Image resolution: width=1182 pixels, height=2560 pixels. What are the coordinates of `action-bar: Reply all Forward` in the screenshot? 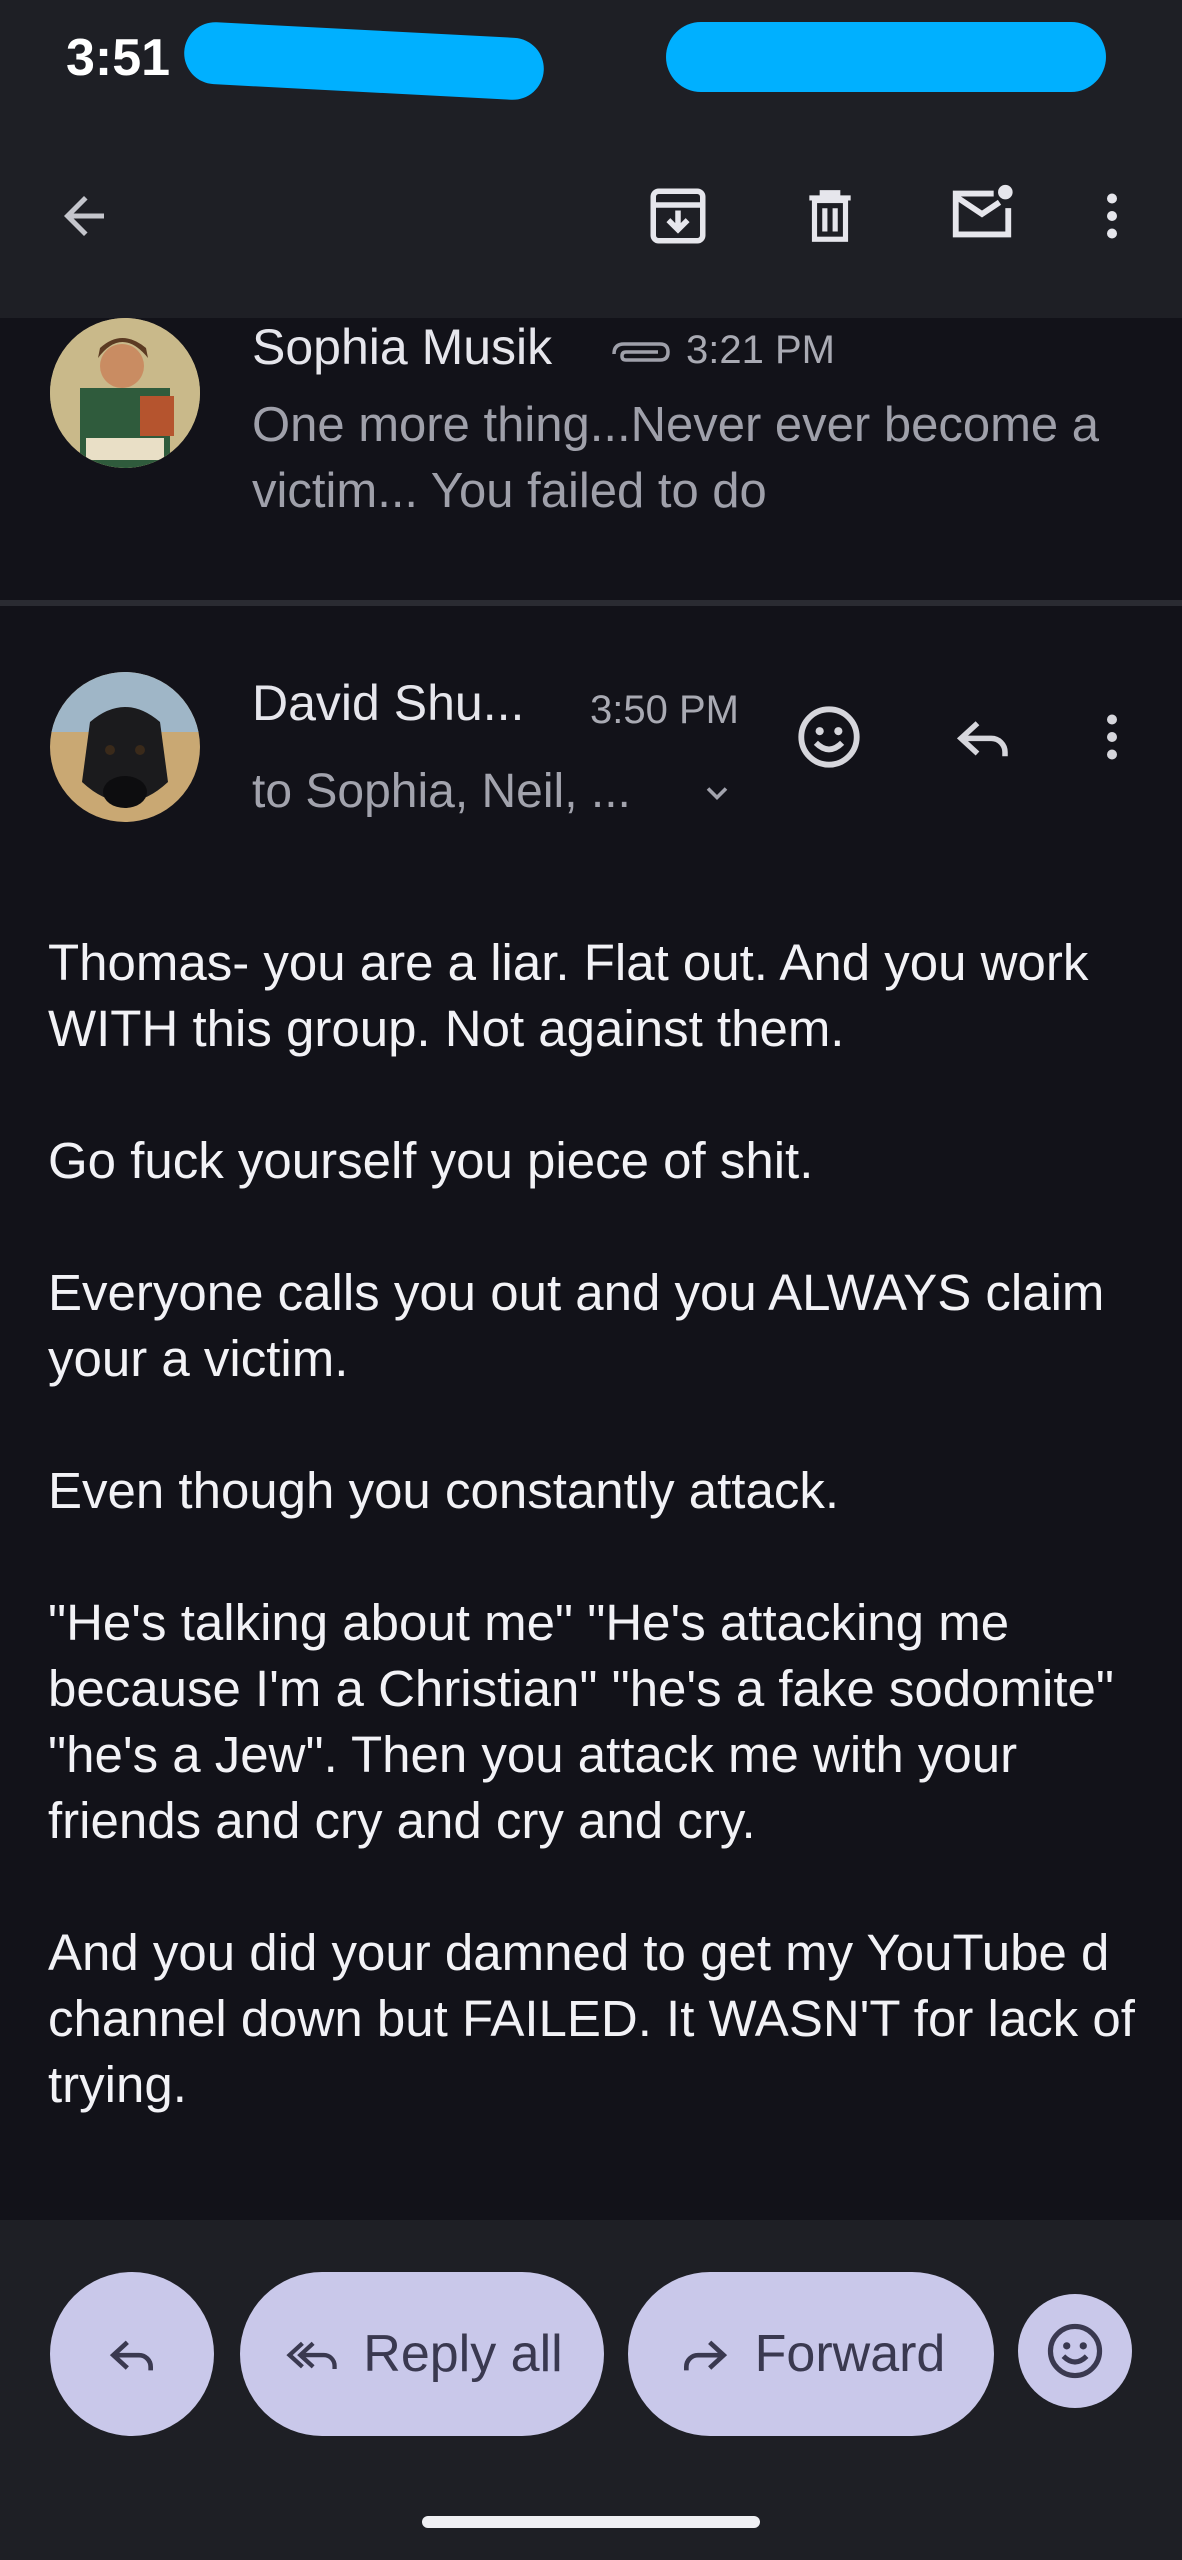 It's located at (591, 2390).